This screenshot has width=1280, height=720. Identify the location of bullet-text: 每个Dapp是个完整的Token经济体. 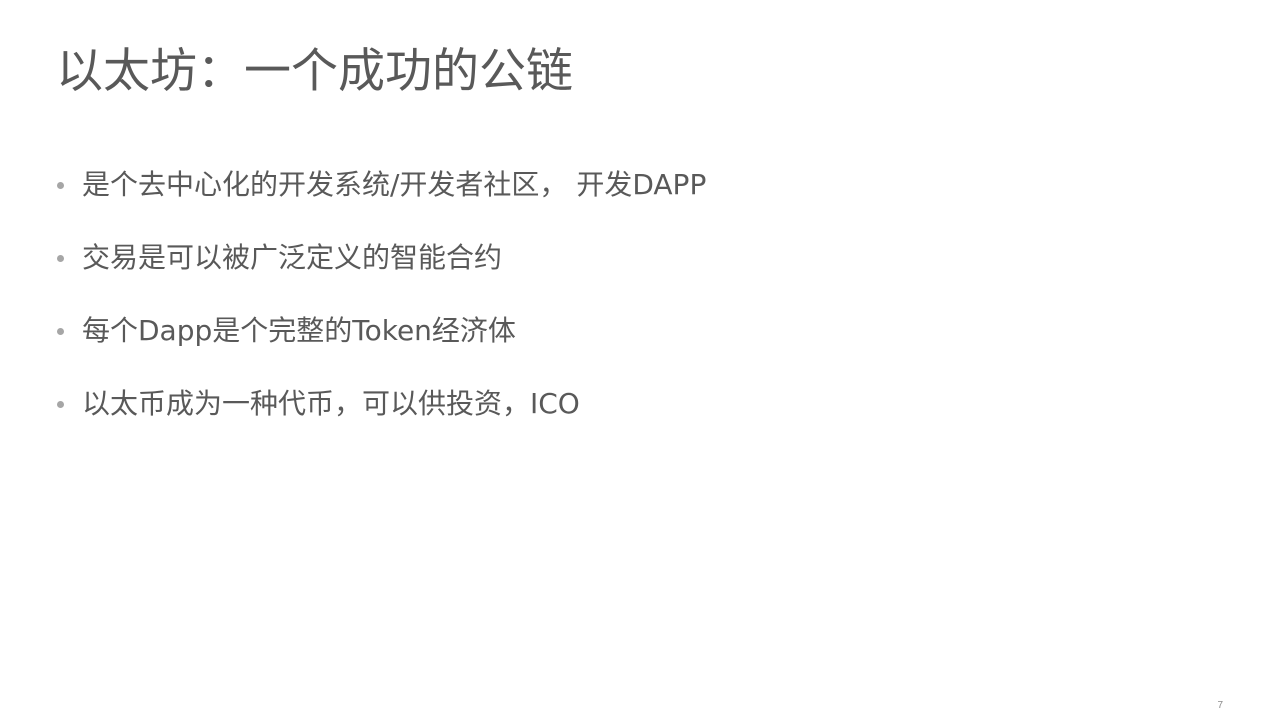
(299, 330).